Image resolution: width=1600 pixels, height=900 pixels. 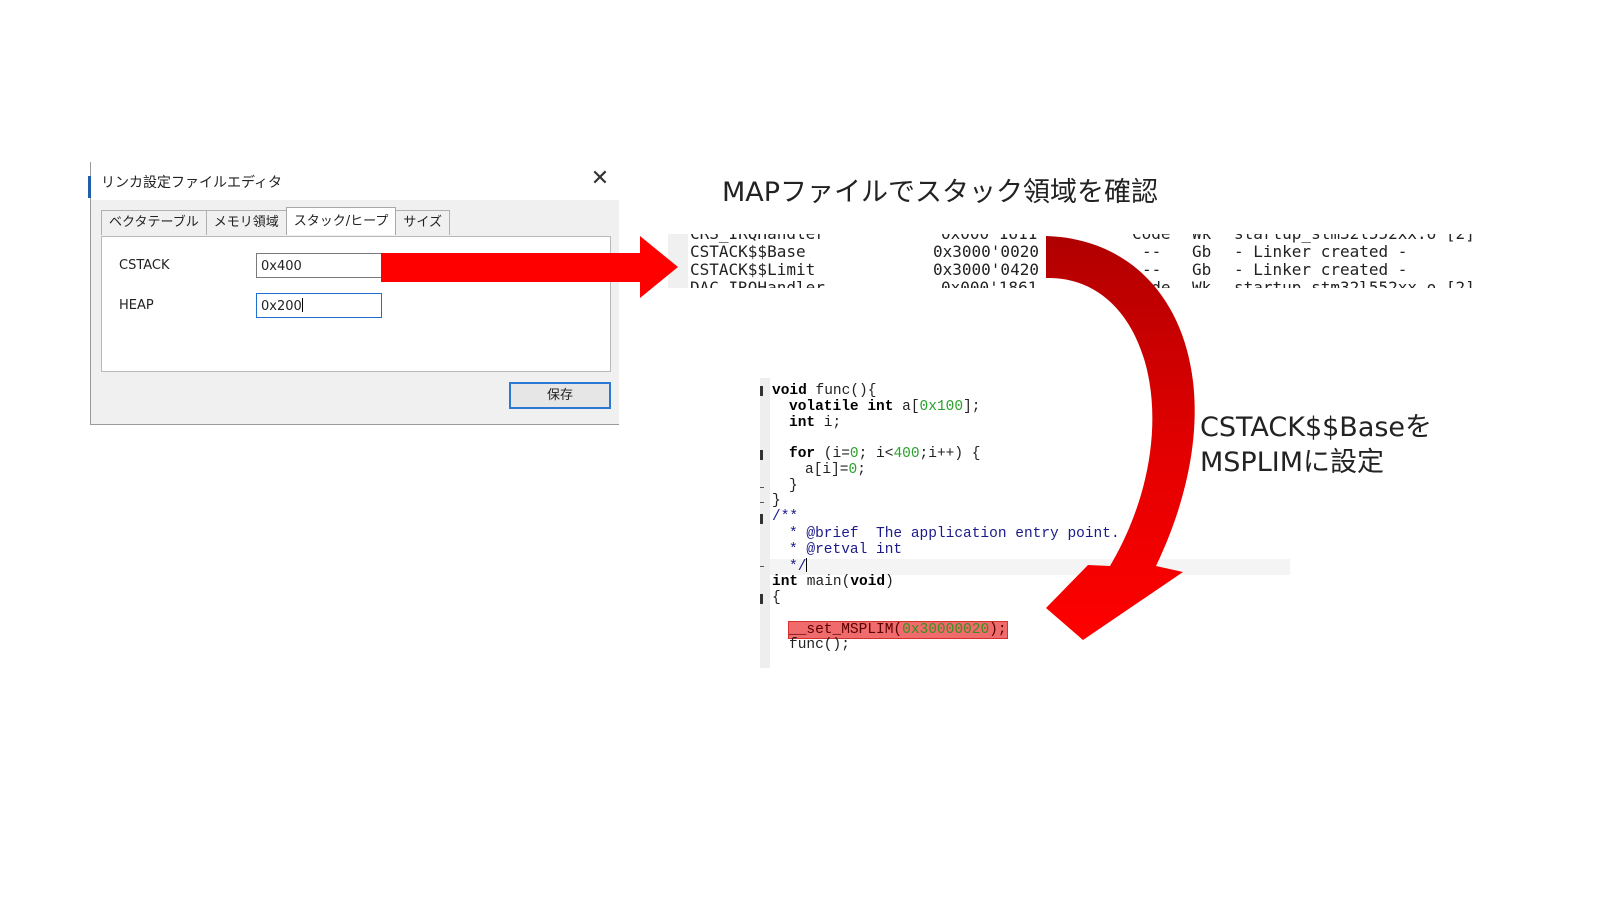 What do you see at coordinates (341, 221) in the screenshot?
I see `tab-stack-heap: スタック/ヒープ` at bounding box center [341, 221].